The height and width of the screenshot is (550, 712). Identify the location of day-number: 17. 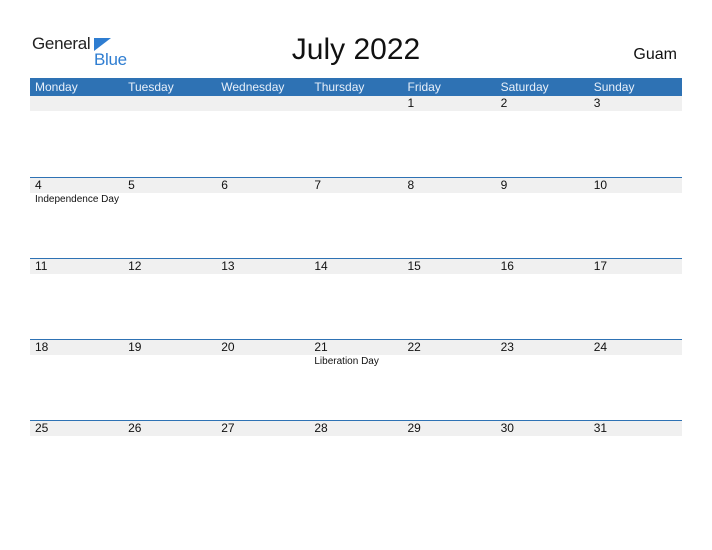
(600, 266).